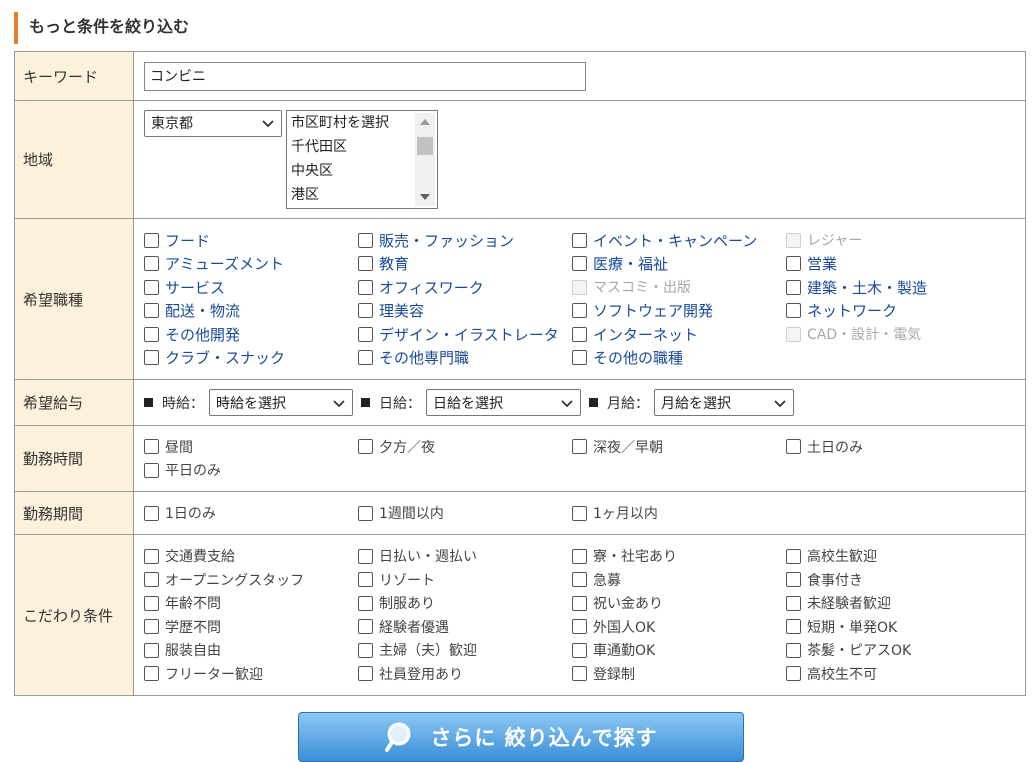  Describe the element at coordinates (465, 627) in the screenshot. I see `extra-option: 経験者優遇` at that location.